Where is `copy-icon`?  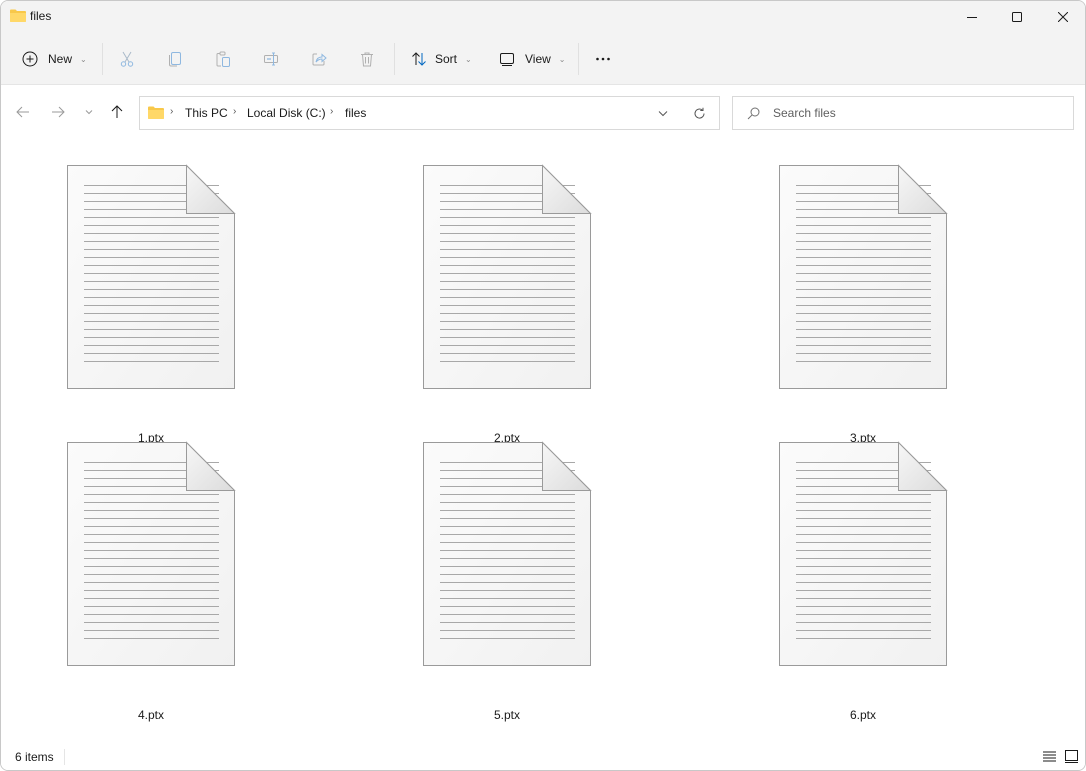
copy-icon is located at coordinates (175, 59).